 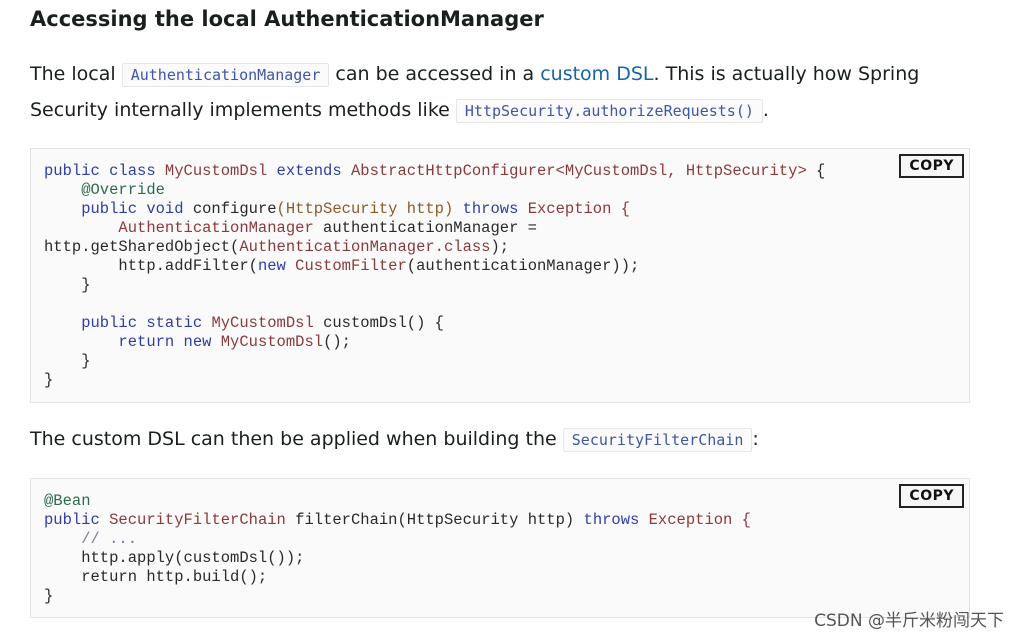 What do you see at coordinates (225, 75) in the screenshot?
I see `inline-code-authentication-manager: AuthenticationManager` at bounding box center [225, 75].